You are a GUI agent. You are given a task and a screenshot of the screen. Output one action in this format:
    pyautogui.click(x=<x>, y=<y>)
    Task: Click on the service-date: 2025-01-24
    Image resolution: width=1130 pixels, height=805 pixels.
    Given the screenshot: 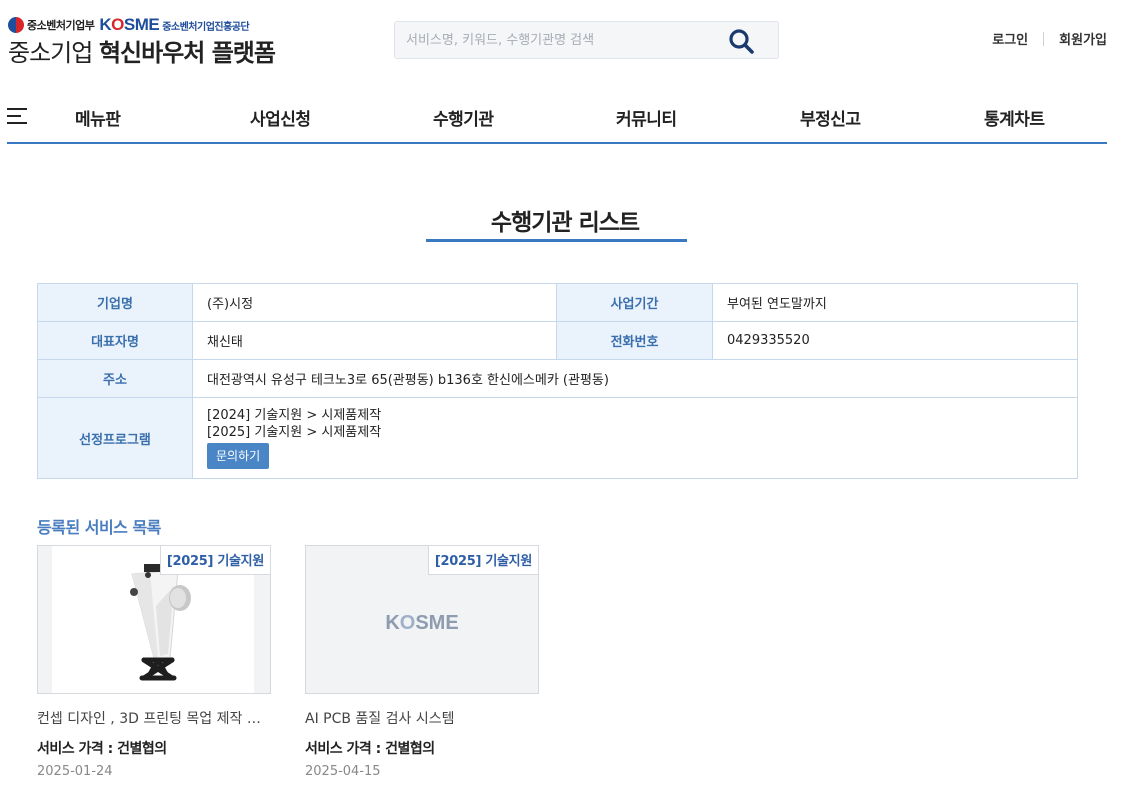 What is the action you would take?
    pyautogui.click(x=75, y=771)
    